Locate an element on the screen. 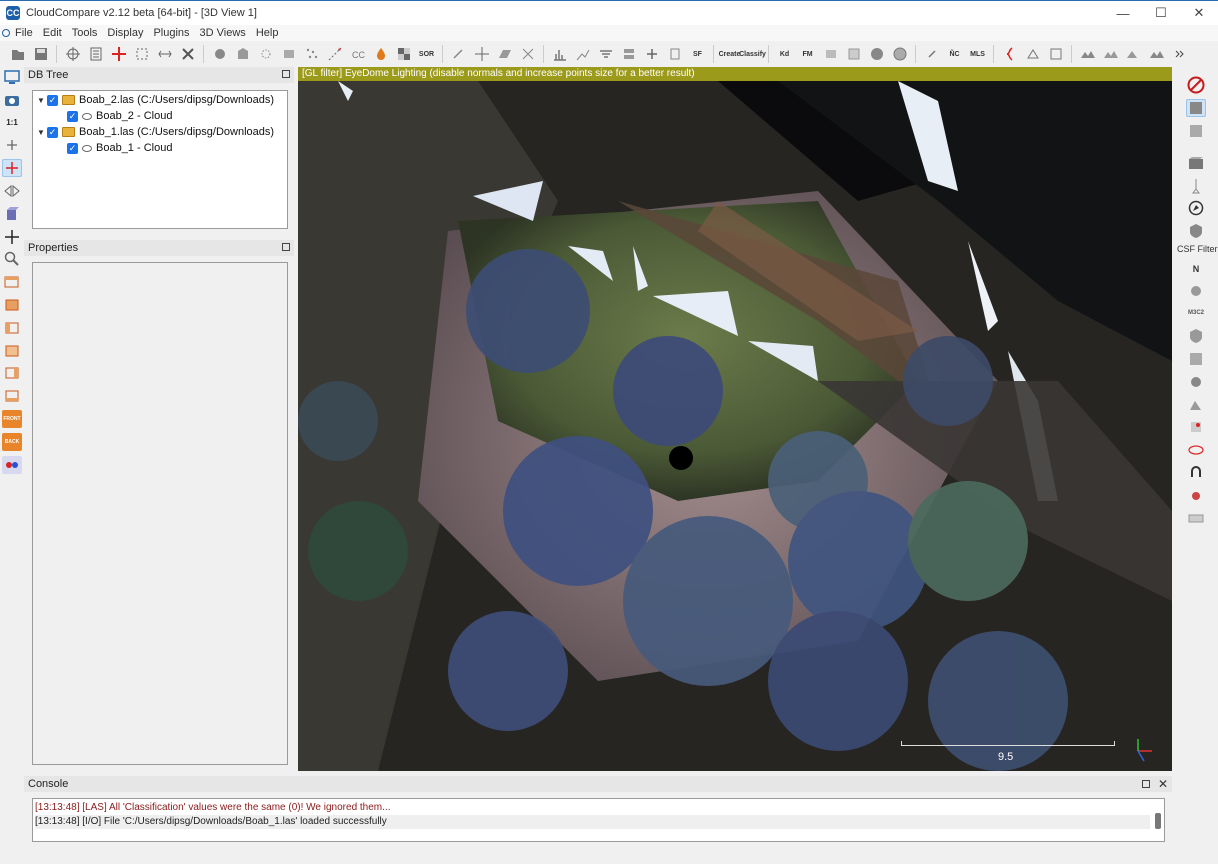 The image size is (1218, 864). cloud-layers-icon is located at coordinates (1196, 291).